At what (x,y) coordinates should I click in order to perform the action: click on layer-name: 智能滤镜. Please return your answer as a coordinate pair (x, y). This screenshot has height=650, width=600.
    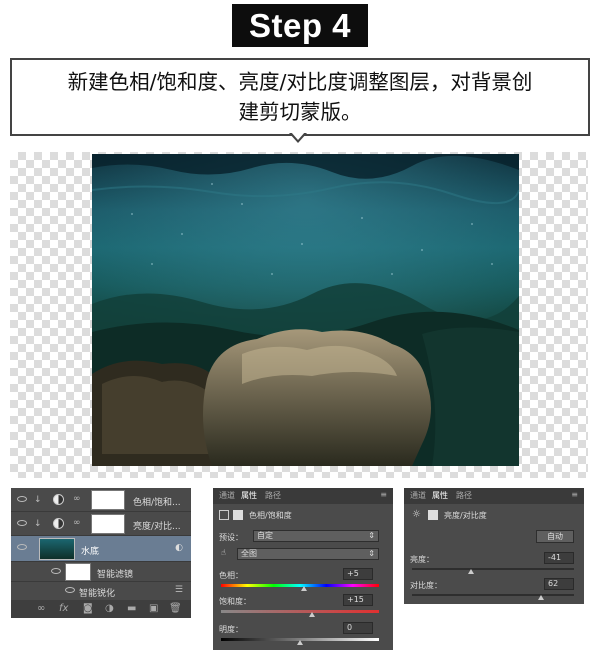
    Looking at the image, I should click on (115, 573).